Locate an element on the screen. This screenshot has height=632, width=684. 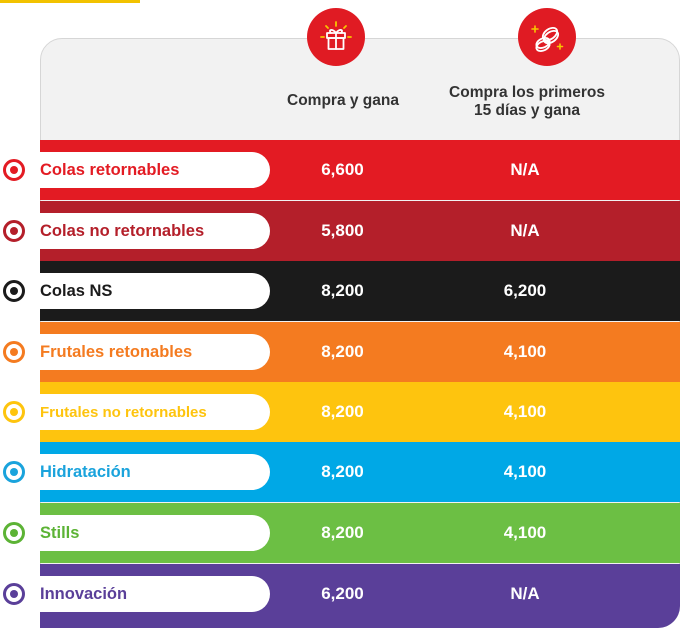
row-label-pill: Colas NS is located at coordinates (155, 291).